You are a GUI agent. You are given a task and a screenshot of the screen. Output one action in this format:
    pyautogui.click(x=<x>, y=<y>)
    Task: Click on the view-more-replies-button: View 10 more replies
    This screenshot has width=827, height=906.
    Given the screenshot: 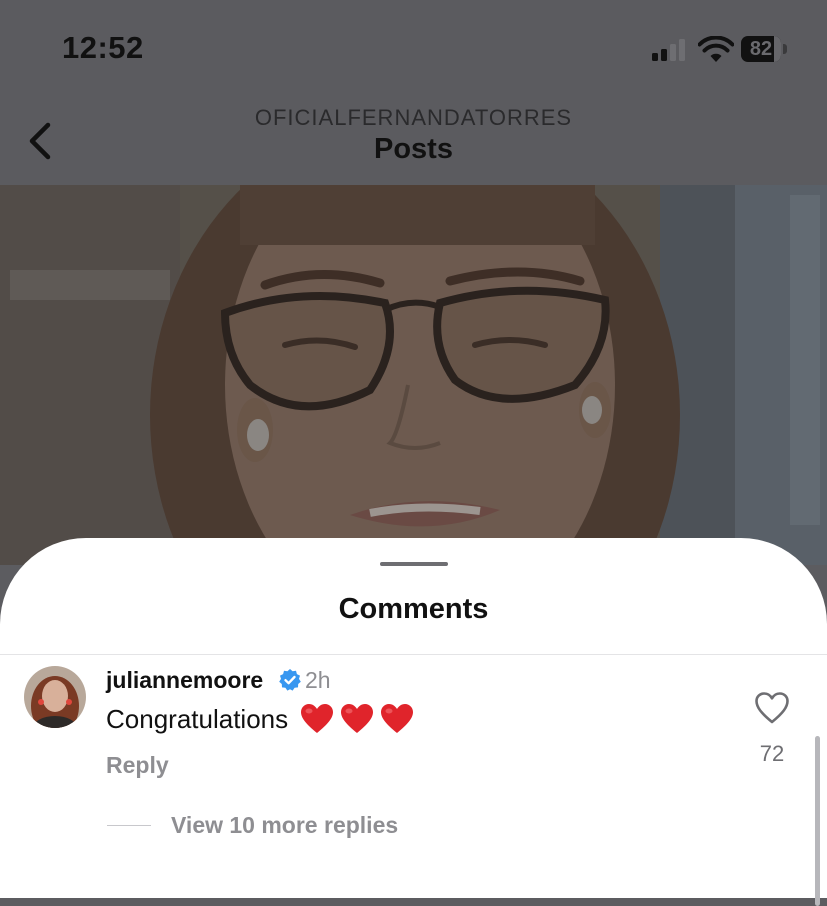 What is the action you would take?
    pyautogui.click(x=284, y=825)
    